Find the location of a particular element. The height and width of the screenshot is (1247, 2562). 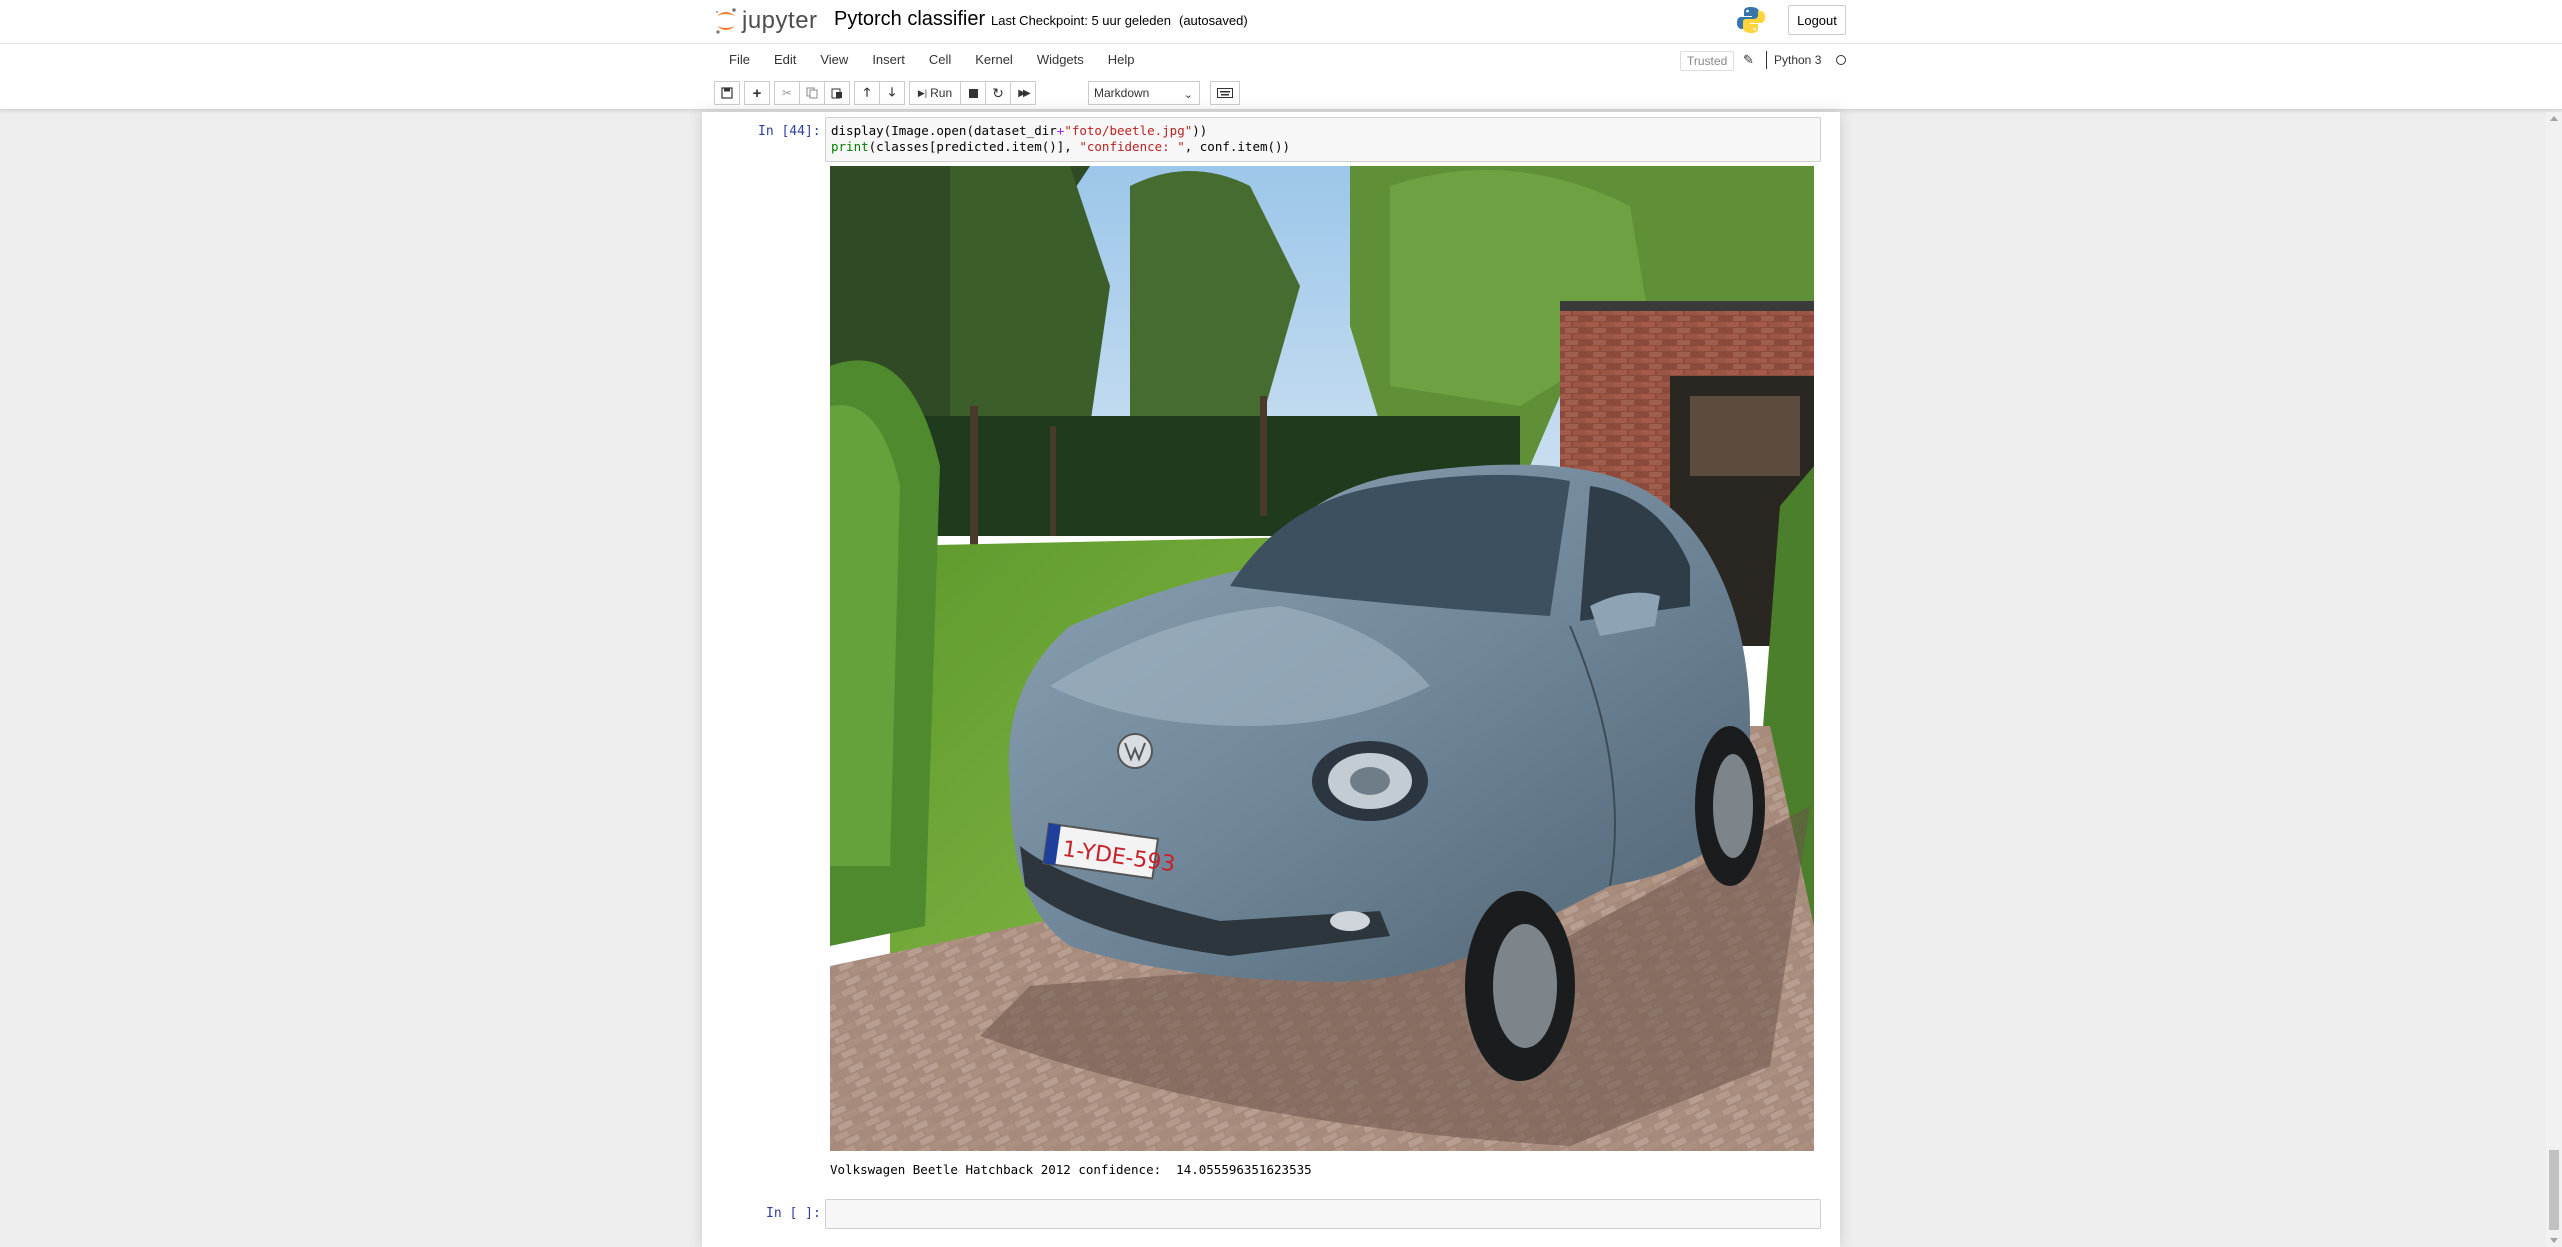

menu-file: File is located at coordinates (738, 60).